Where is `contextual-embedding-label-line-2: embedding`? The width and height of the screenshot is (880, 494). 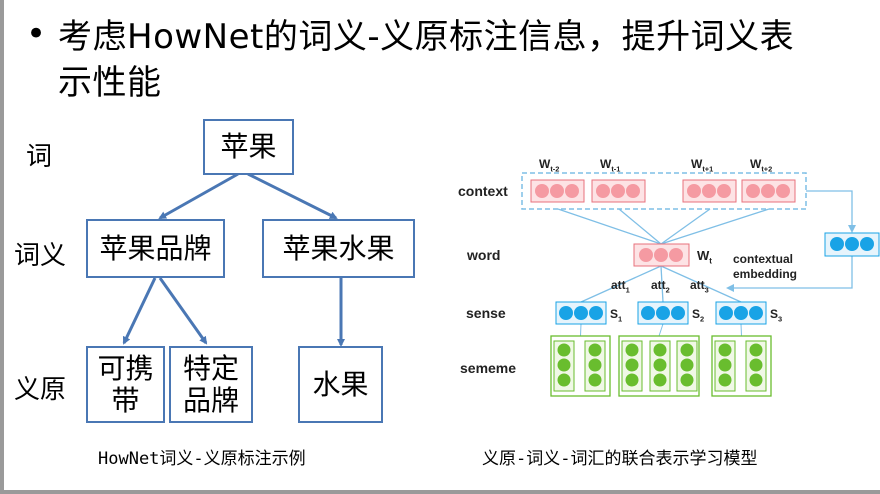 contextual-embedding-label-line-2: embedding is located at coordinates (765, 274).